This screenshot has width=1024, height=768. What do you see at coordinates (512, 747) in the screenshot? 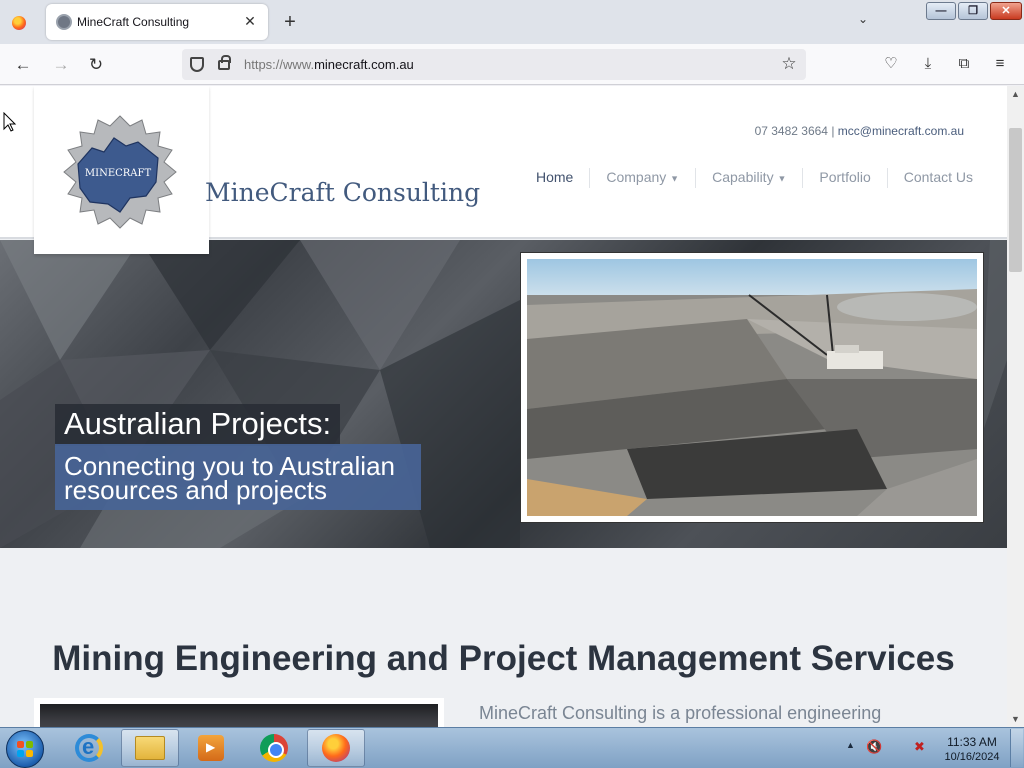
I see `windows-taskbar: ▲ 🔇 ✖ 11:33 AM 10/16/2024` at bounding box center [512, 747].